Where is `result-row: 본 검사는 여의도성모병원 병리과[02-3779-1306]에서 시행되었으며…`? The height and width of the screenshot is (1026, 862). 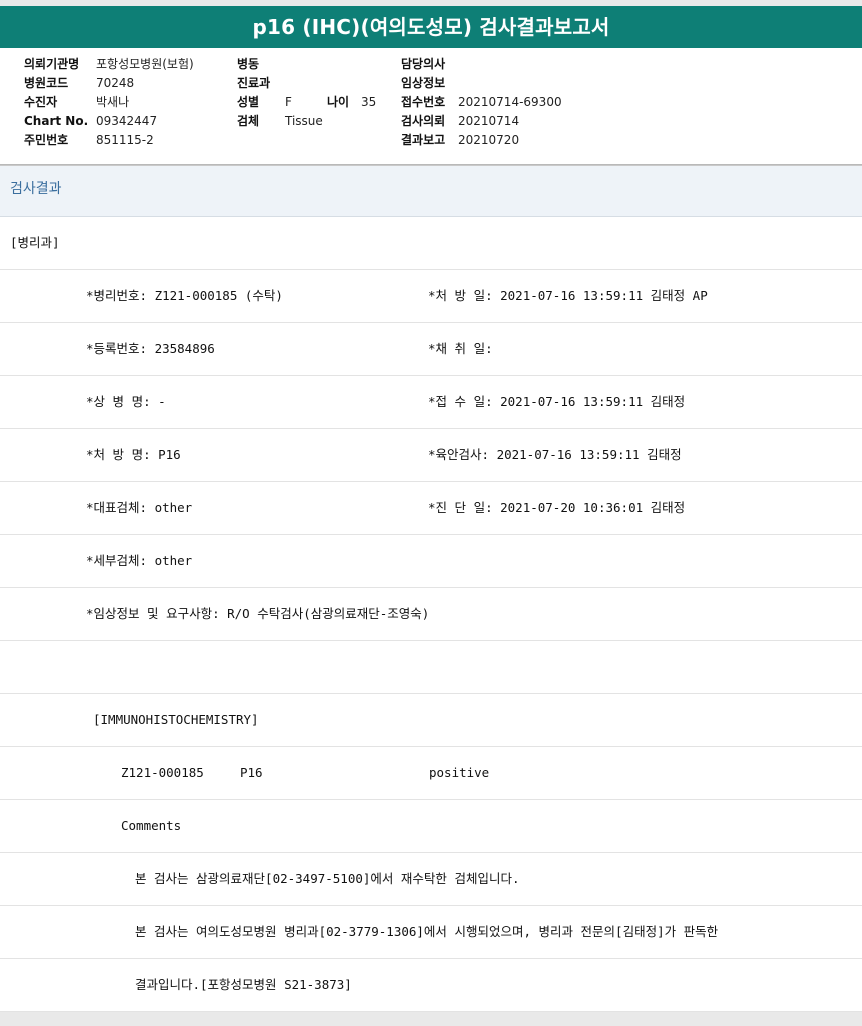 result-row: 본 검사는 여의도성모병원 병리과[02-3779-1306]에서 시행되었으며… is located at coordinates (431, 932).